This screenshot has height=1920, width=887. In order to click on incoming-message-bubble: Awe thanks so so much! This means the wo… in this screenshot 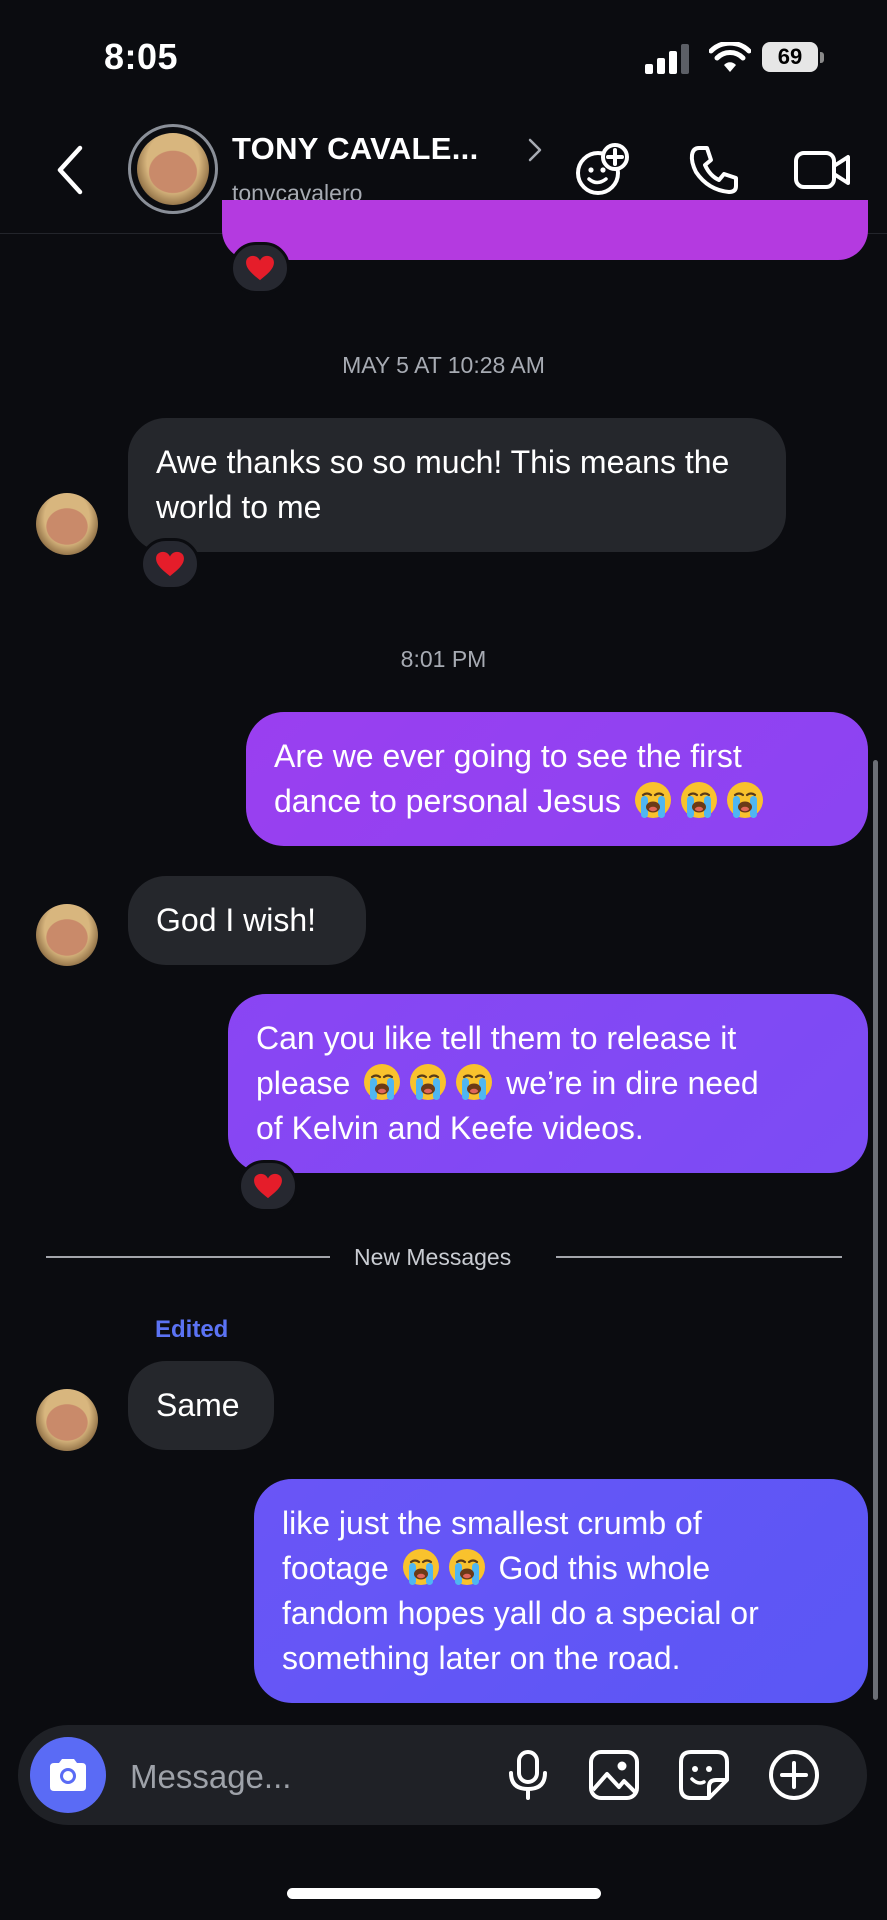, I will do `click(457, 485)`.